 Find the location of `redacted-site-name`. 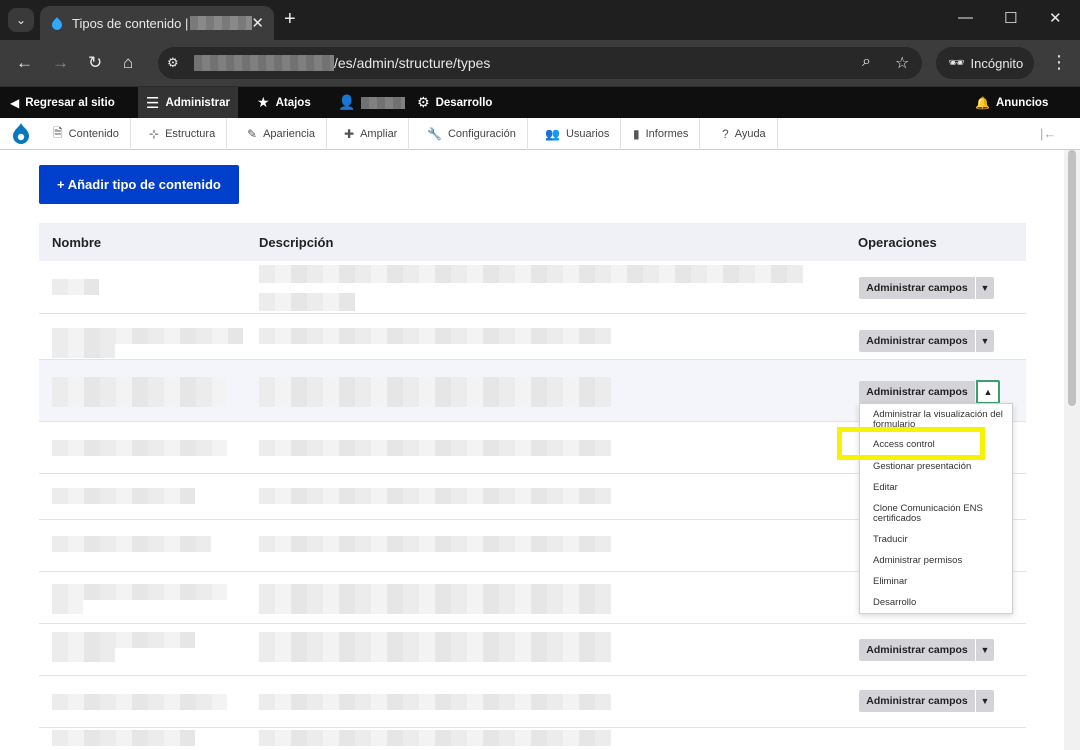

redacted-site-name is located at coordinates (221, 23).